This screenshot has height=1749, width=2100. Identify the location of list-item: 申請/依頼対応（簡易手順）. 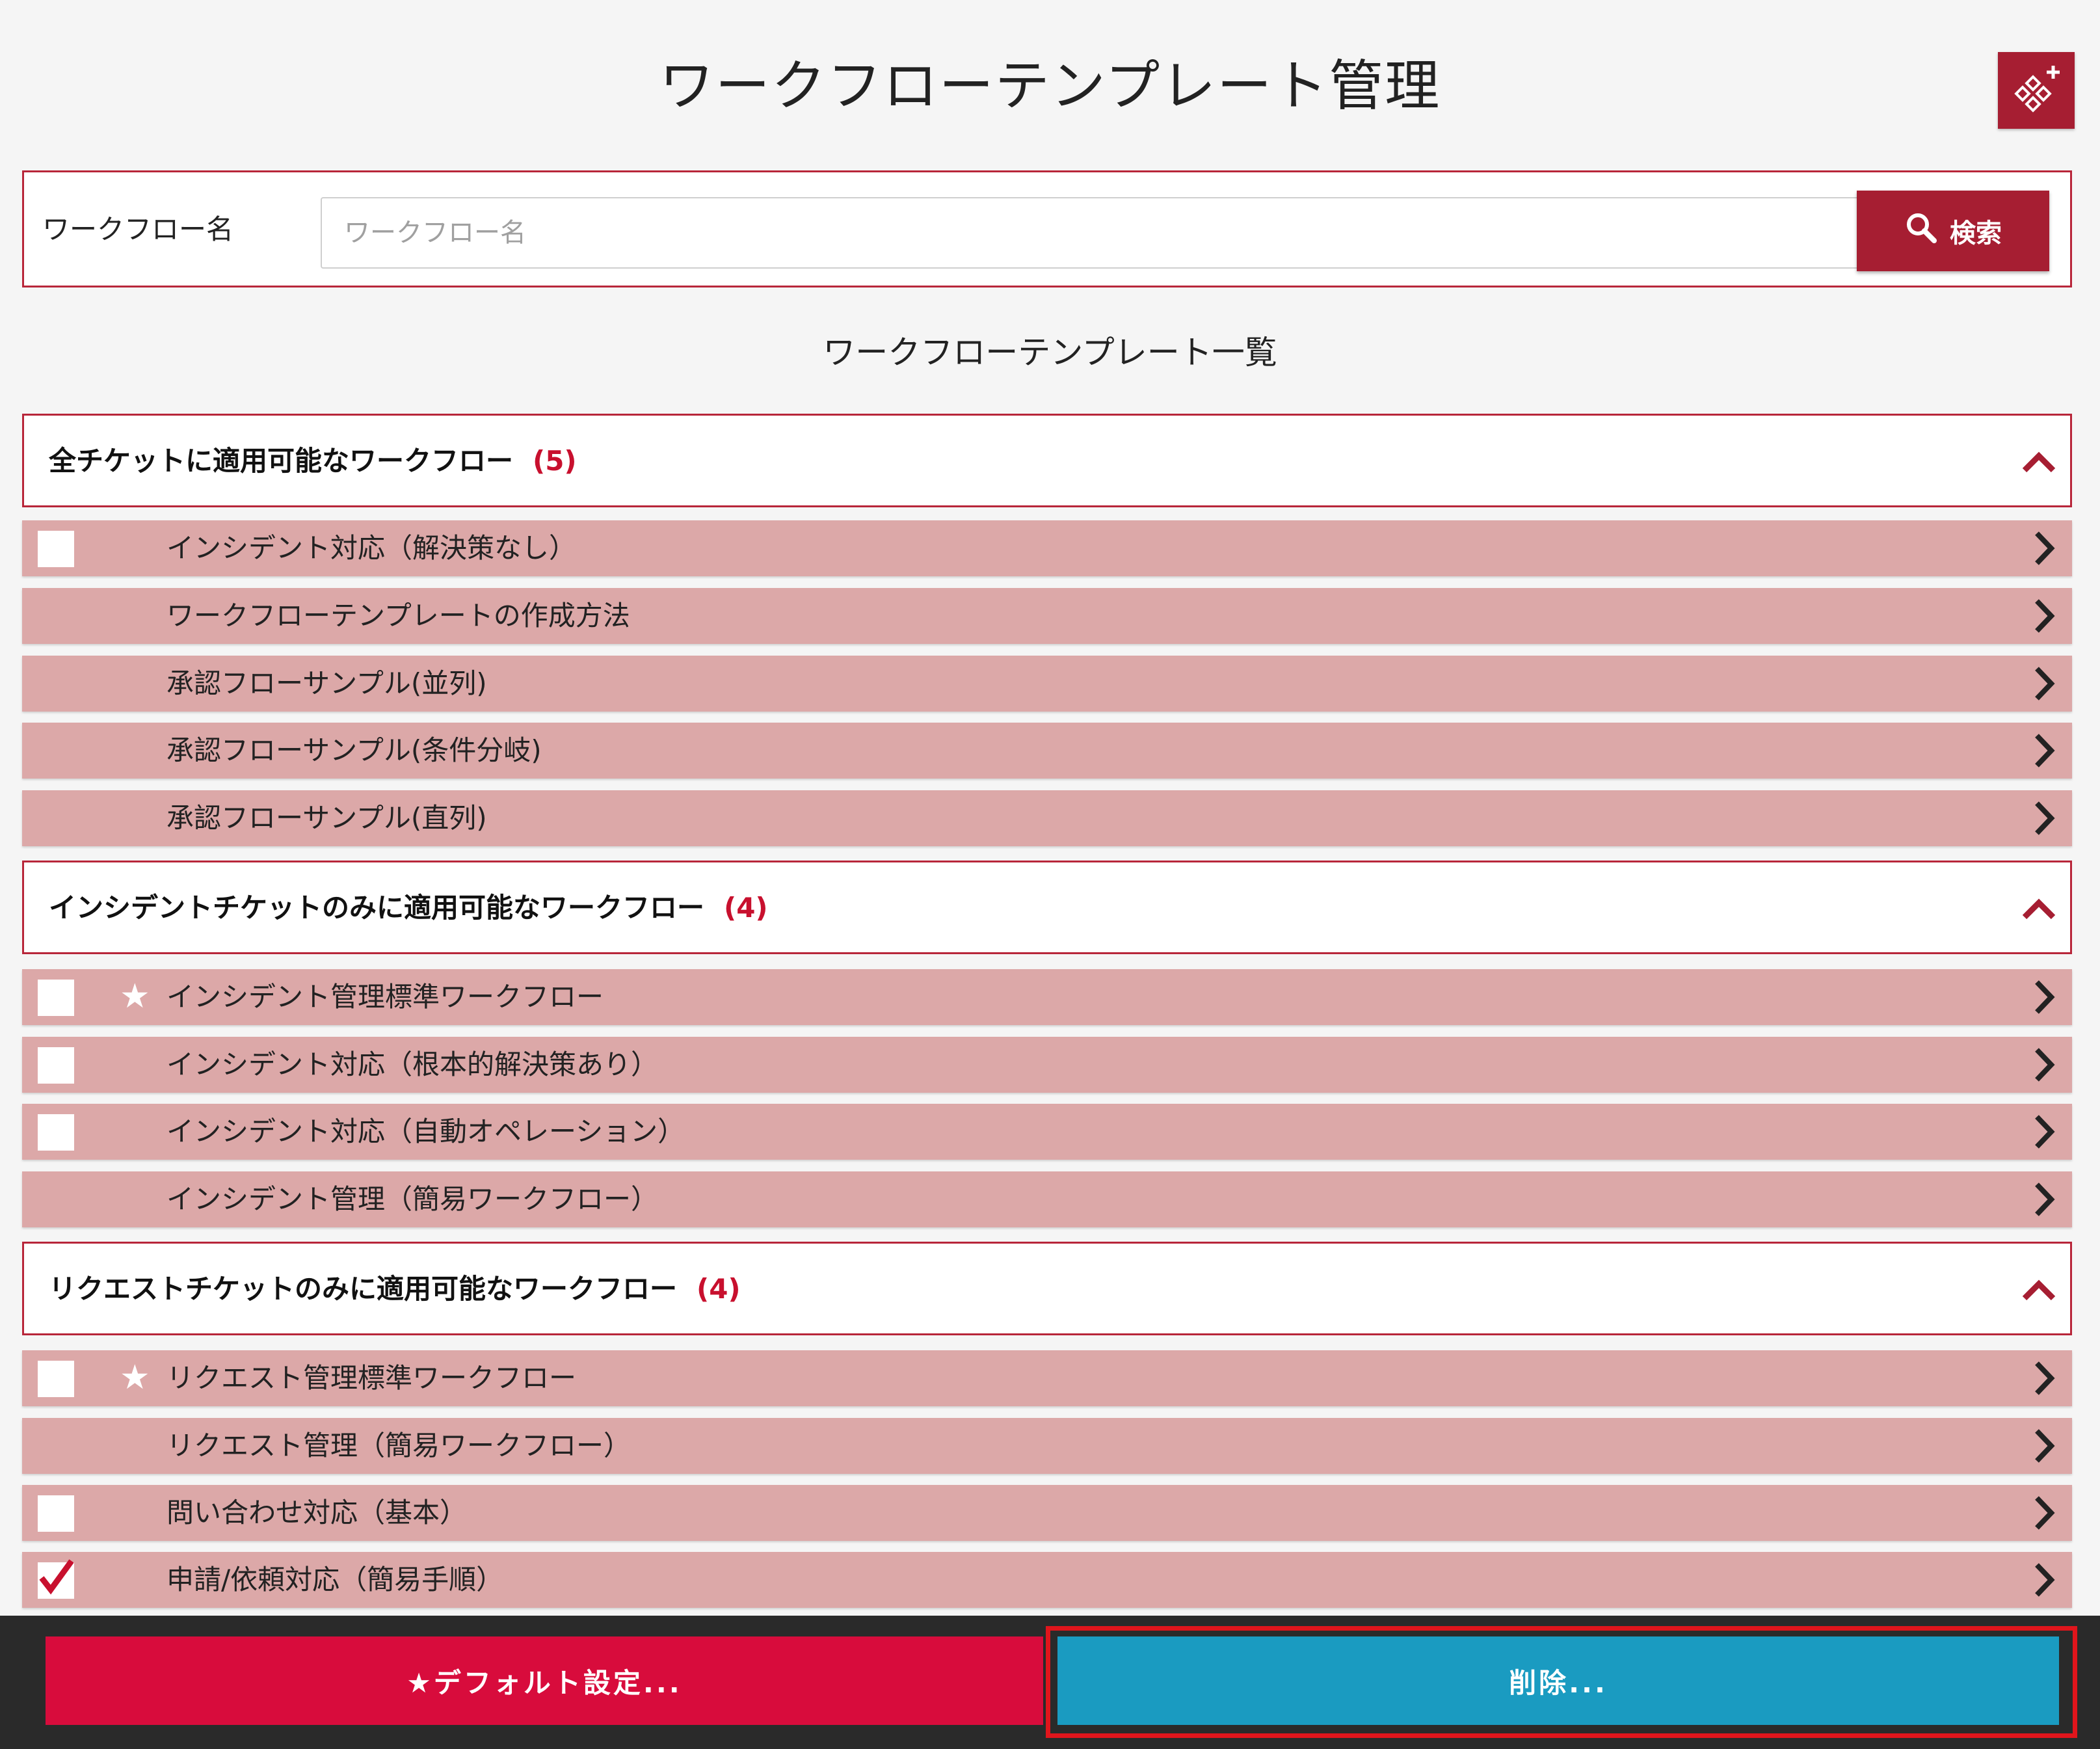
(1047, 1580).